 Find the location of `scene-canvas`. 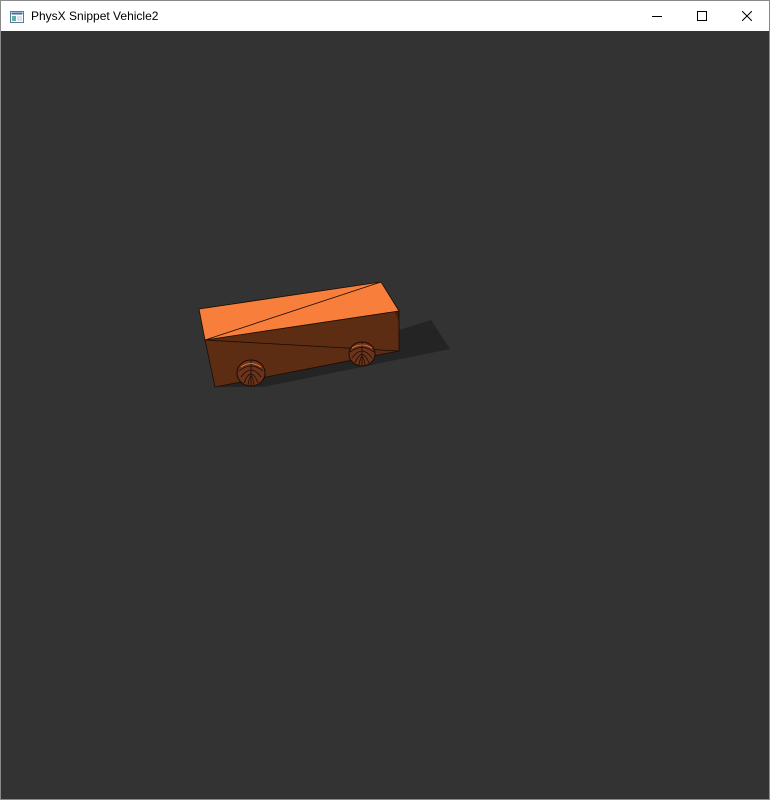

scene-canvas is located at coordinates (324, 334).